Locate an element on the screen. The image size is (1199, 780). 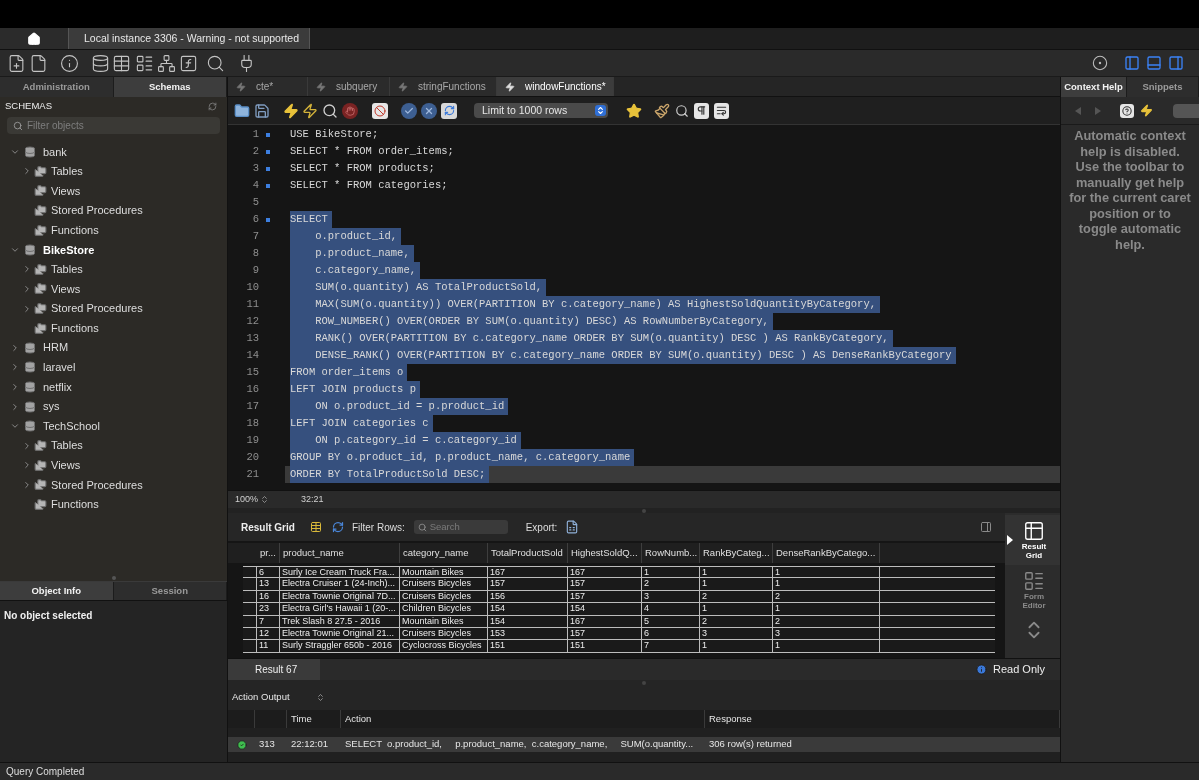
database-icon is located at coordinates (100, 63).